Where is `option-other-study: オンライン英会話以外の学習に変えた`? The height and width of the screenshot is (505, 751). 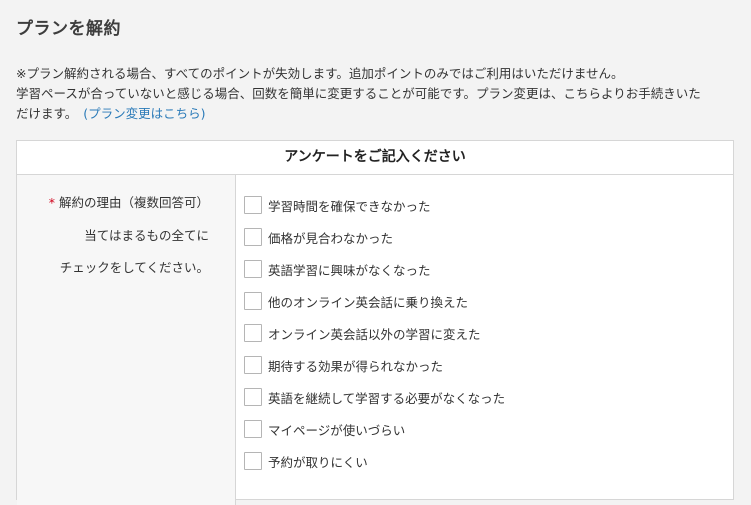 option-other-study: オンライン英会話以外の学習に変えた is located at coordinates (488, 333).